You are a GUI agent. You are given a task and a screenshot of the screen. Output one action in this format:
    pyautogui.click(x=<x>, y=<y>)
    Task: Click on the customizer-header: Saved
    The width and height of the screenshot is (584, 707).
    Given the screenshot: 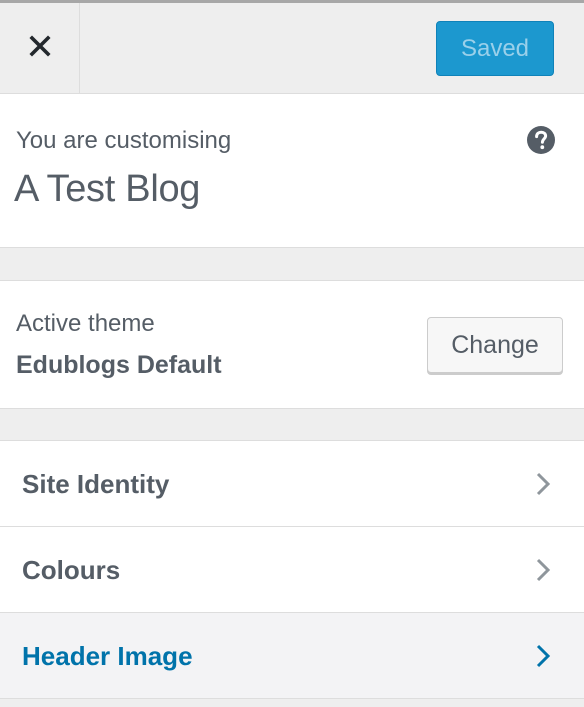 What is the action you would take?
    pyautogui.click(x=292, y=48)
    